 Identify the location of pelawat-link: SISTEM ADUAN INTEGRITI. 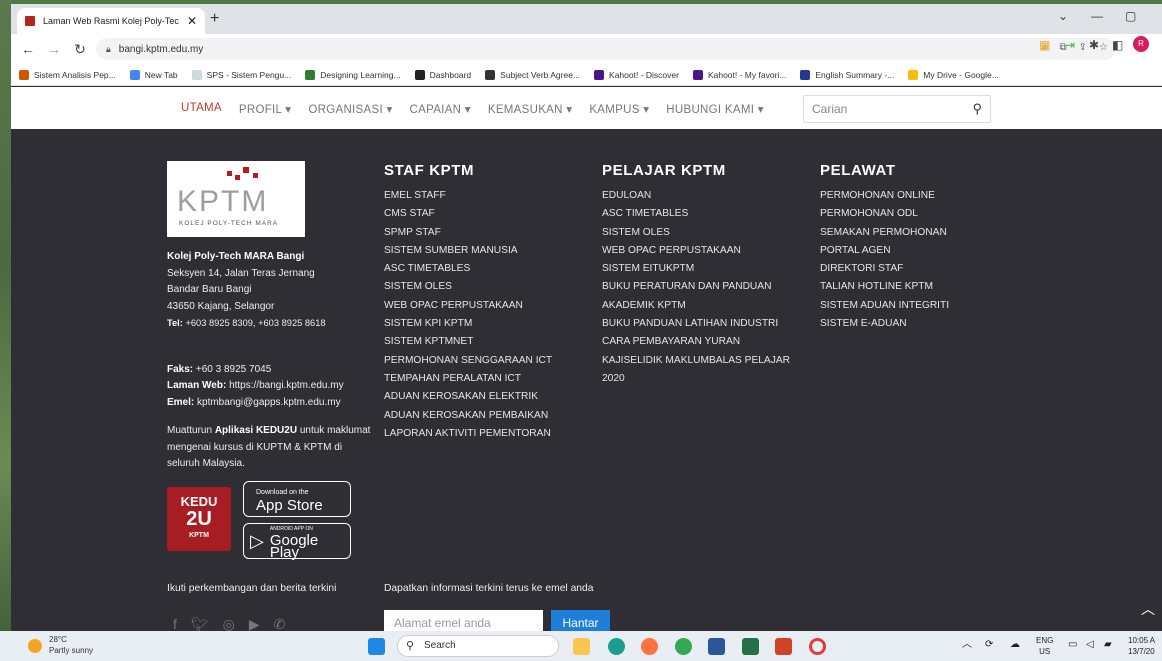
(884, 306).